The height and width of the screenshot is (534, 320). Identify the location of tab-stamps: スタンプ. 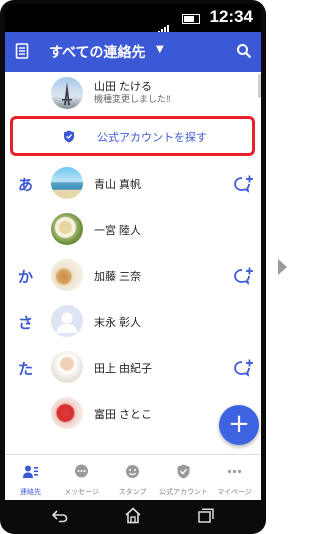
(132, 477).